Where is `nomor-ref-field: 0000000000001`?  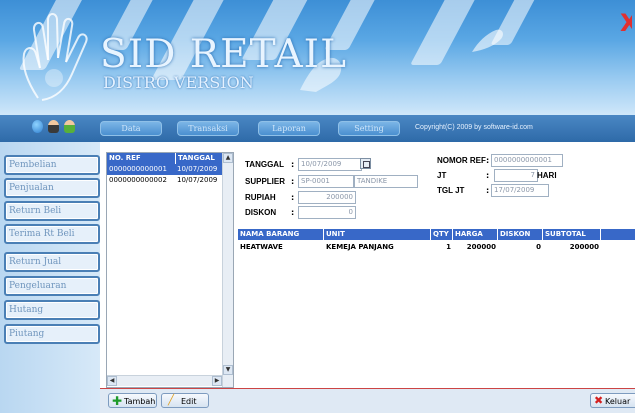 nomor-ref-field: 0000000000001 is located at coordinates (527, 160).